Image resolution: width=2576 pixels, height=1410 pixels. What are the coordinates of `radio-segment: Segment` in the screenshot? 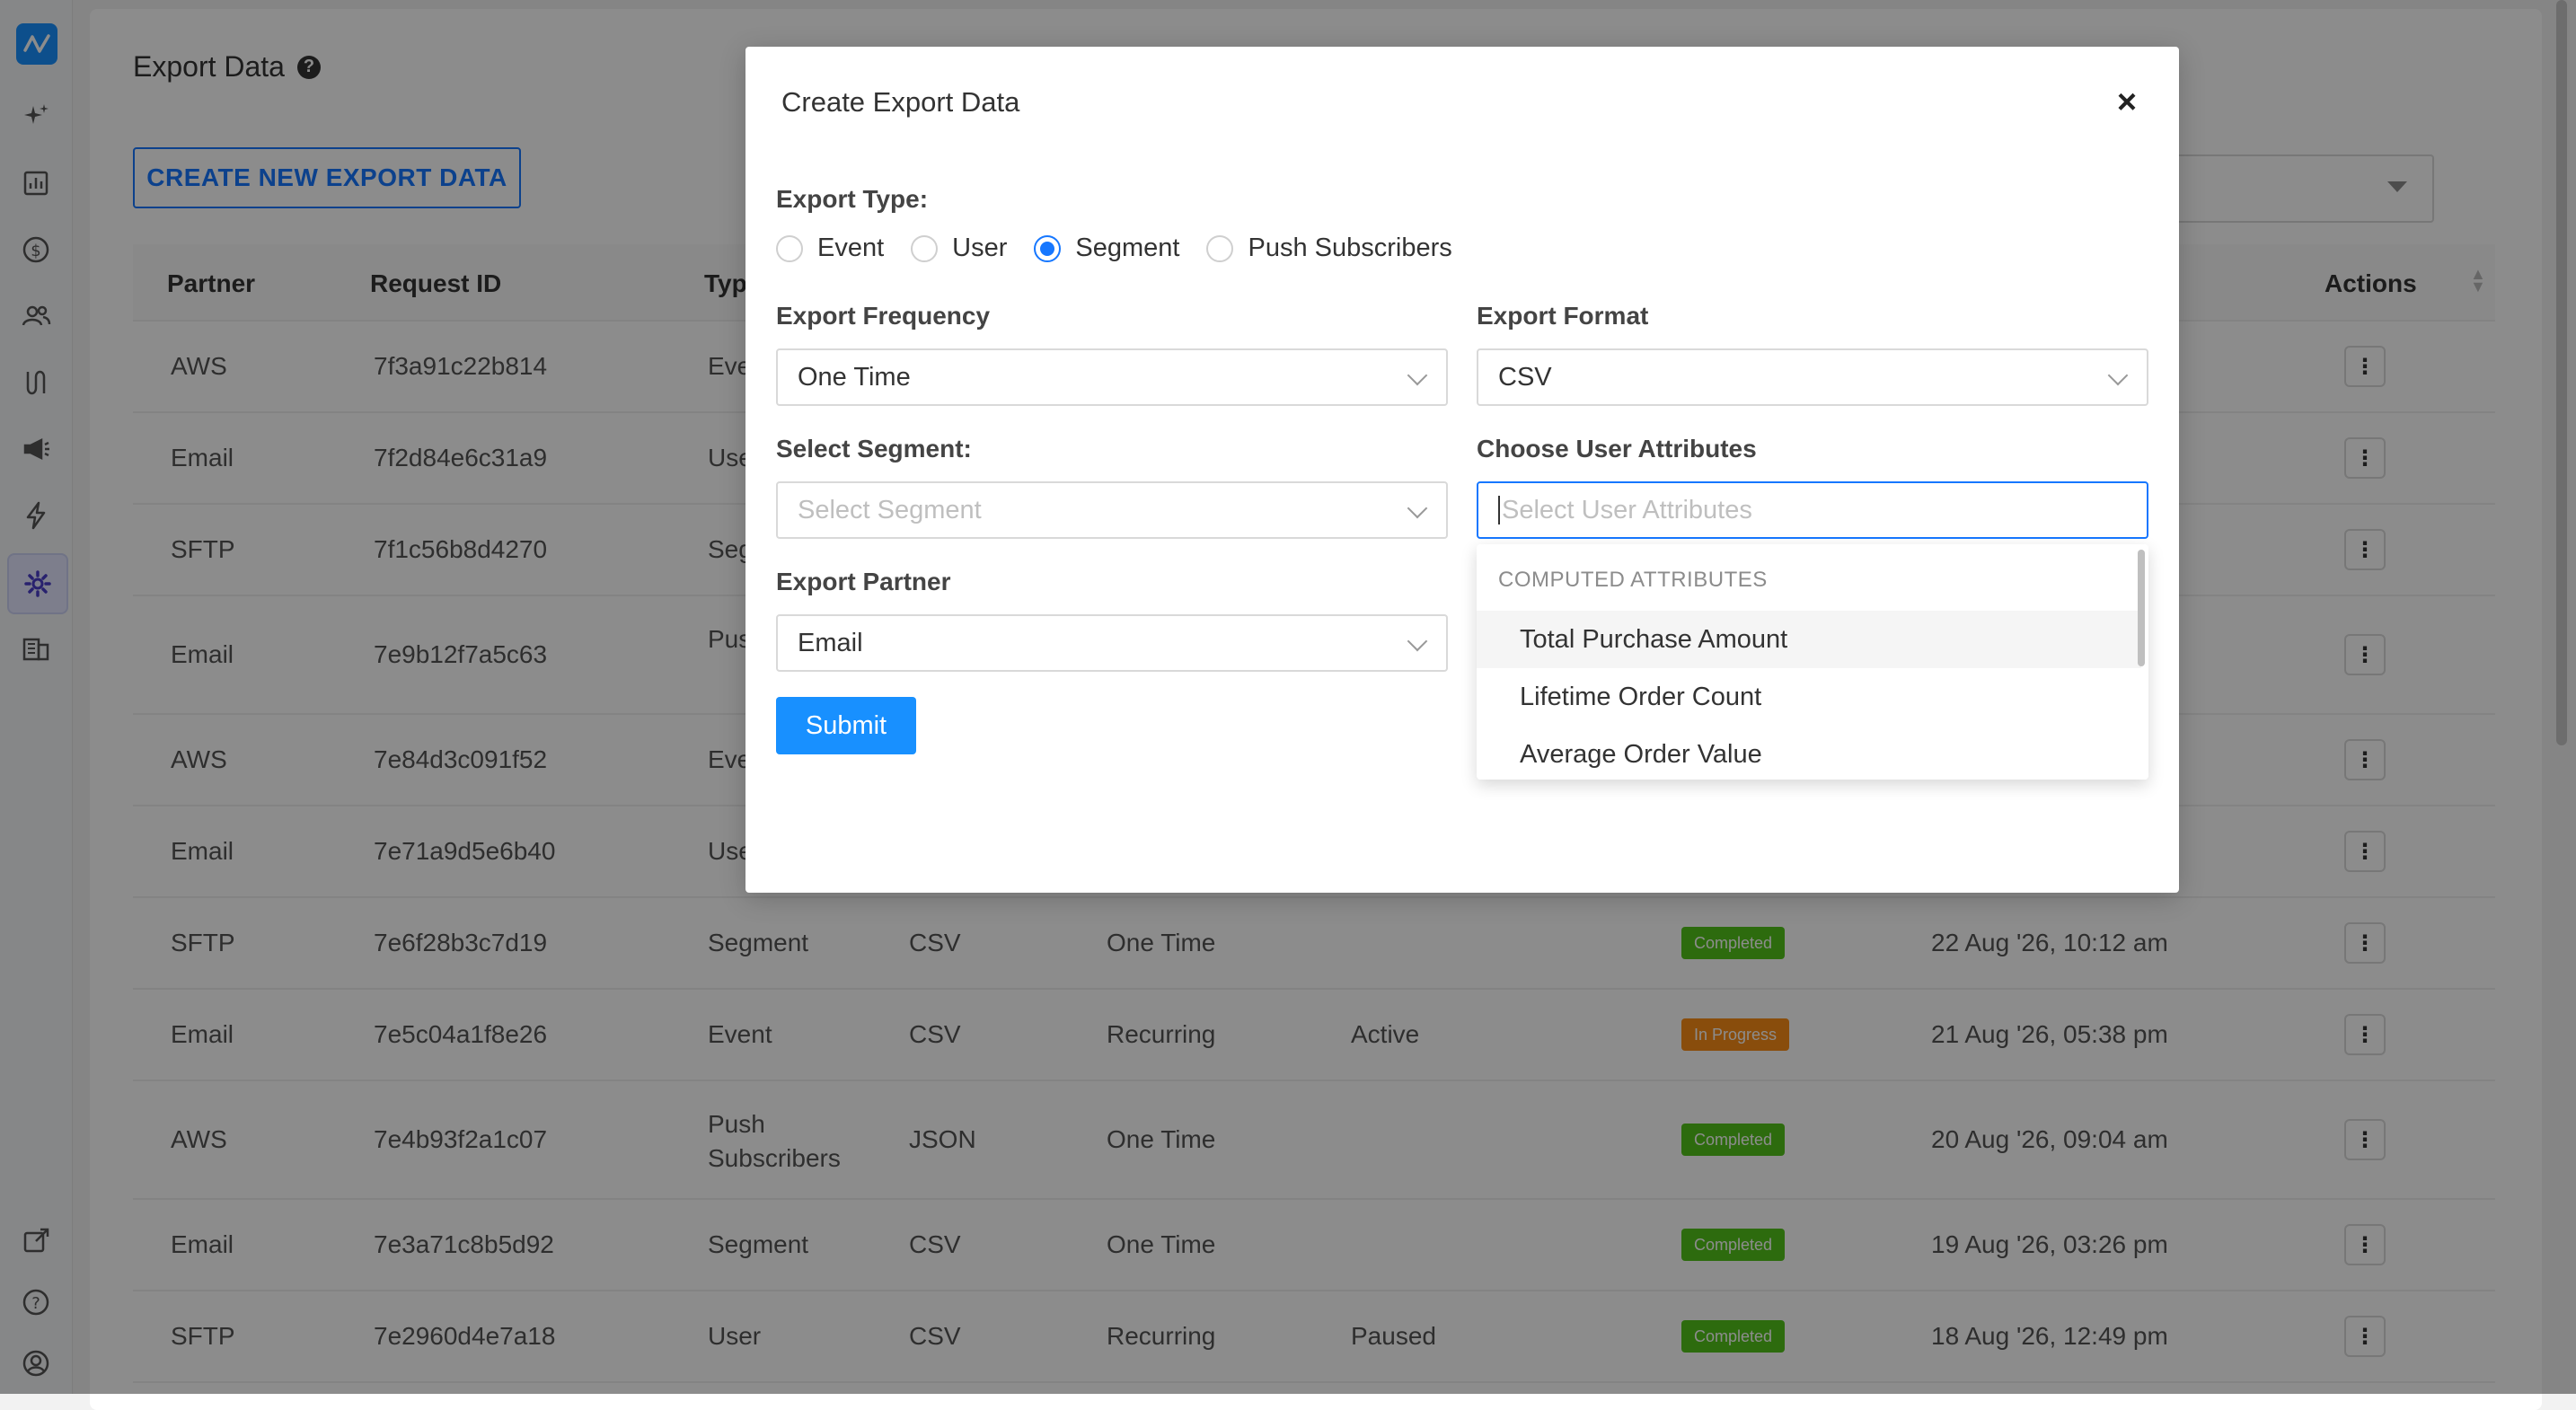 It's located at (1106, 248).